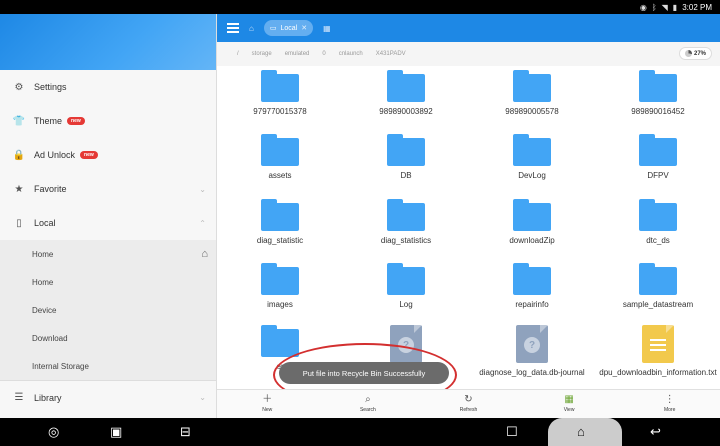 Image resolution: width=720 pixels, height=446 pixels. Describe the element at coordinates (280, 111) in the screenshot. I see `file-name: 979770015378` at that location.